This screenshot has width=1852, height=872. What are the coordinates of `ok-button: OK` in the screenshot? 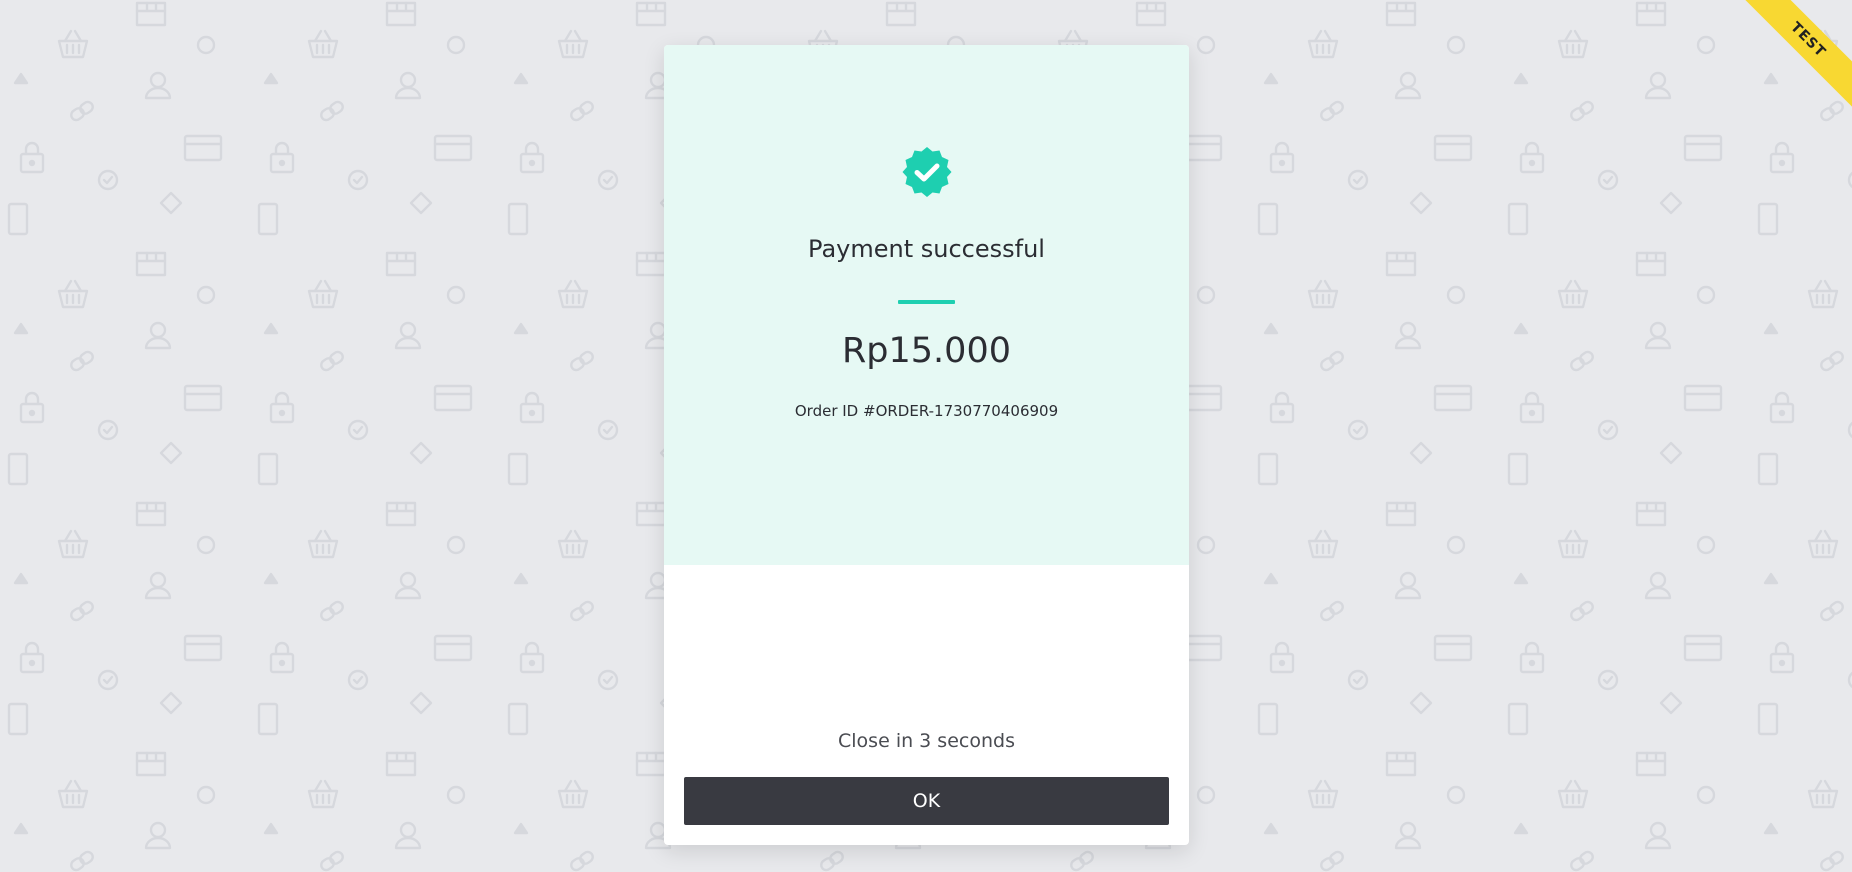 It's located at (926, 801).